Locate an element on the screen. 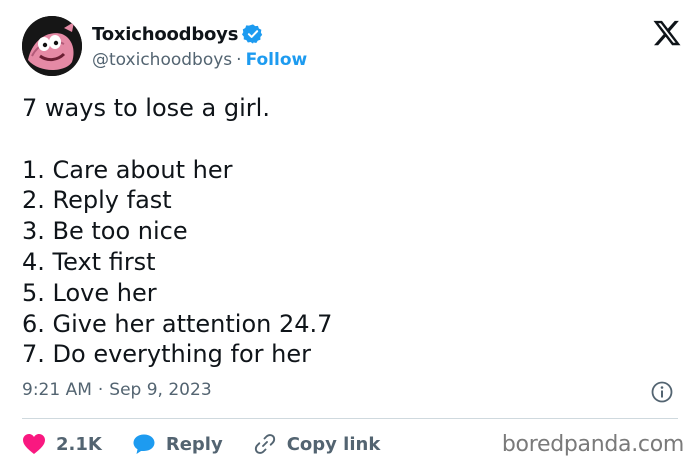 The image size is (700, 471). handle: @toxichoodboys is located at coordinates (162, 60).